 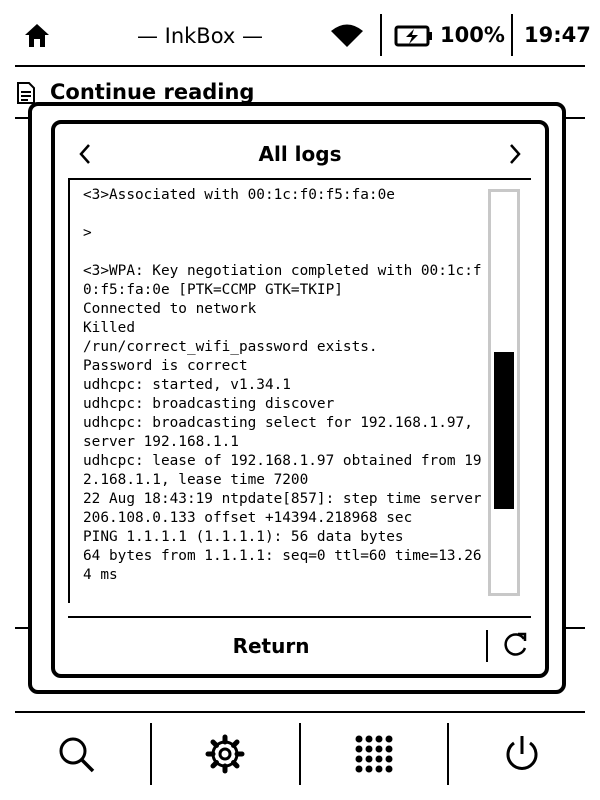 What do you see at coordinates (374, 754) in the screenshot?
I see `apps-grid-icon` at bounding box center [374, 754].